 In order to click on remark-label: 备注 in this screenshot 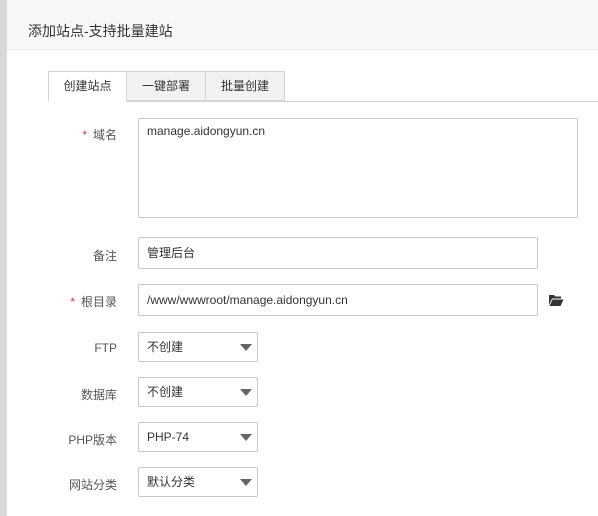, I will do `click(104, 256)`.